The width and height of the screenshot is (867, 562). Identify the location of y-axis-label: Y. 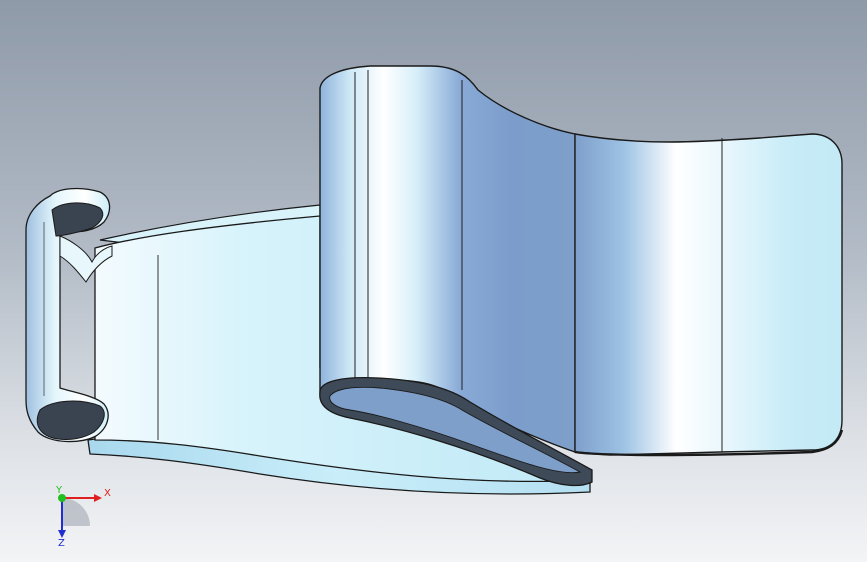
(59, 490).